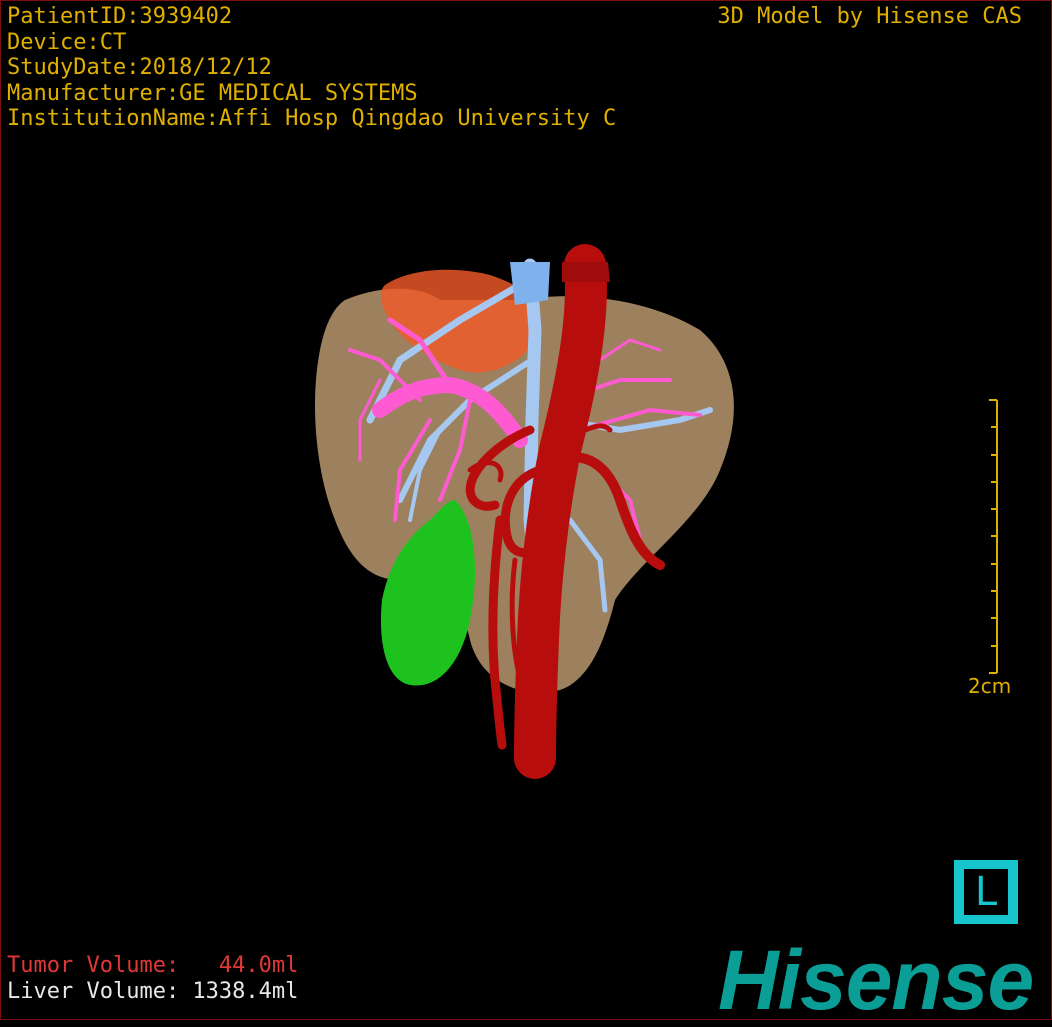 This screenshot has height=1027, width=1052. Describe the element at coordinates (876, 980) in the screenshot. I see `hisense-logo: Hisense` at that location.